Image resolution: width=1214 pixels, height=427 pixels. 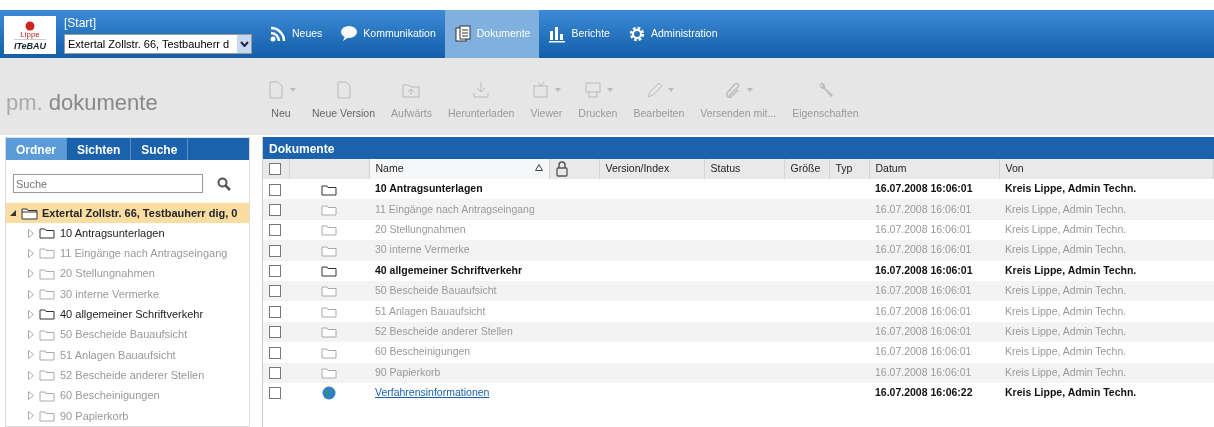 I want to click on module-title: pm. dokumente, so click(x=82, y=103).